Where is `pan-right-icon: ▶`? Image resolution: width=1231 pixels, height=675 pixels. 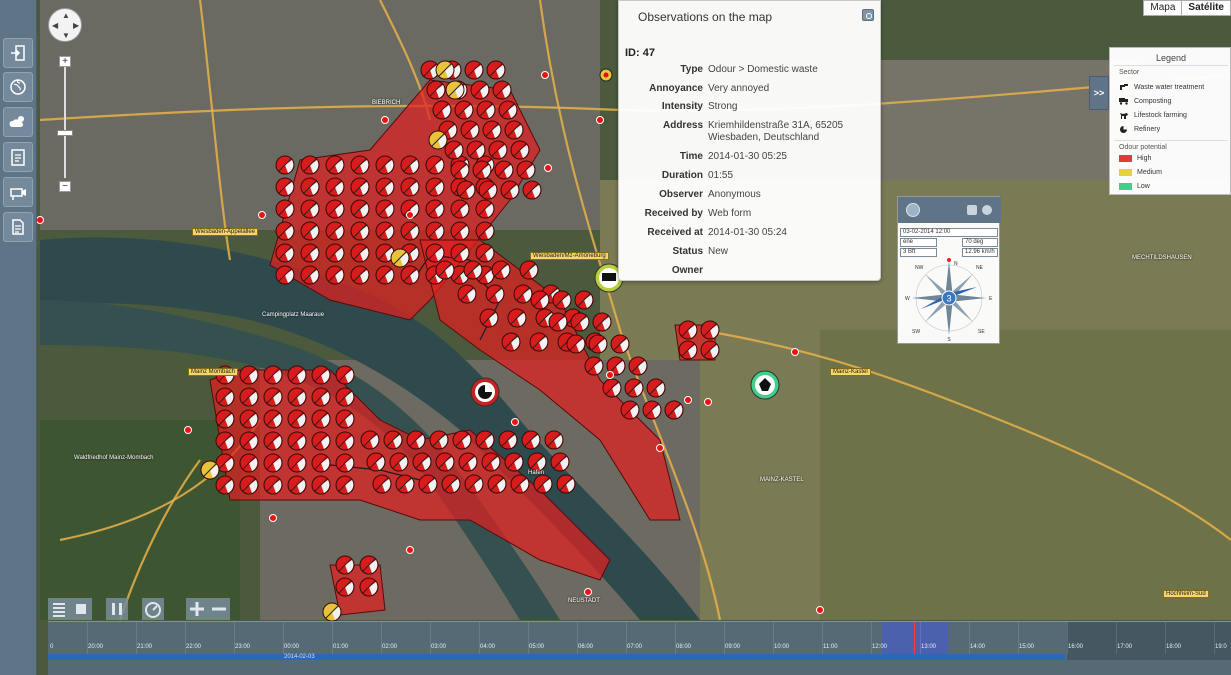 pan-right-icon: ▶ is located at coordinates (76, 26).